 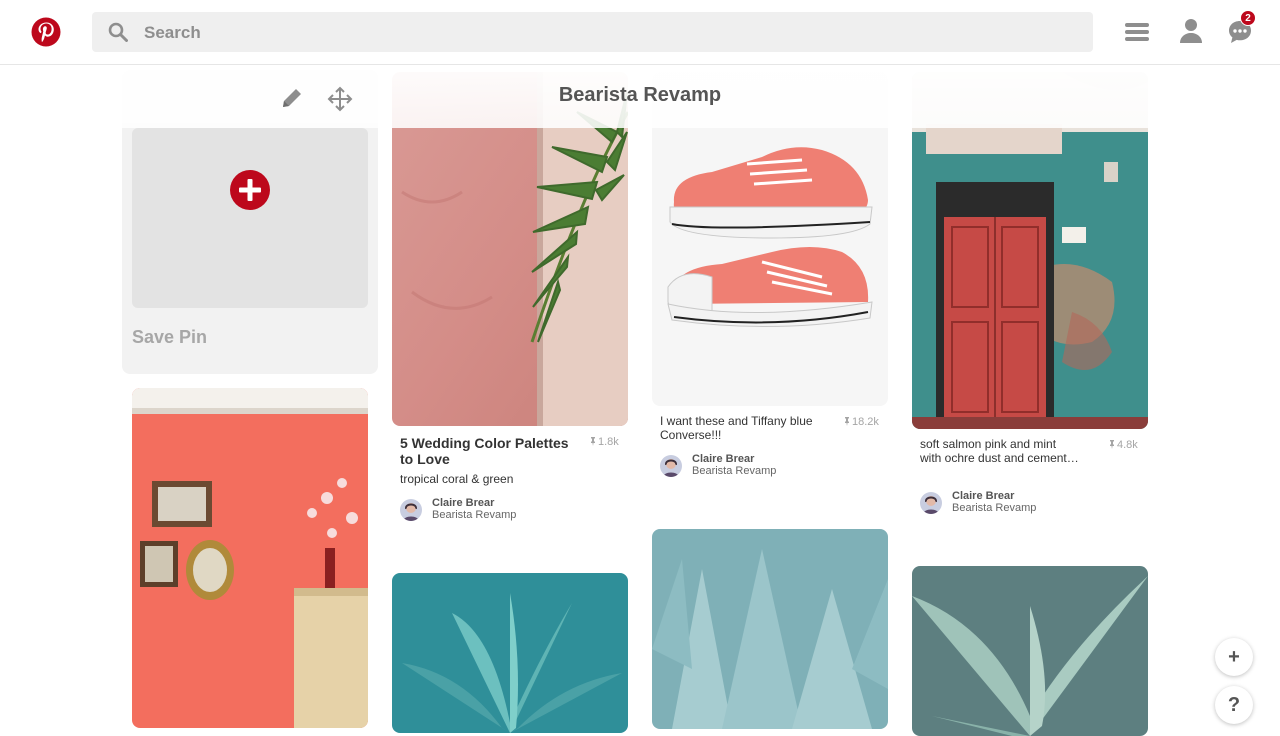 What do you see at coordinates (592, 32) in the screenshot?
I see `search-bar: Search` at bounding box center [592, 32].